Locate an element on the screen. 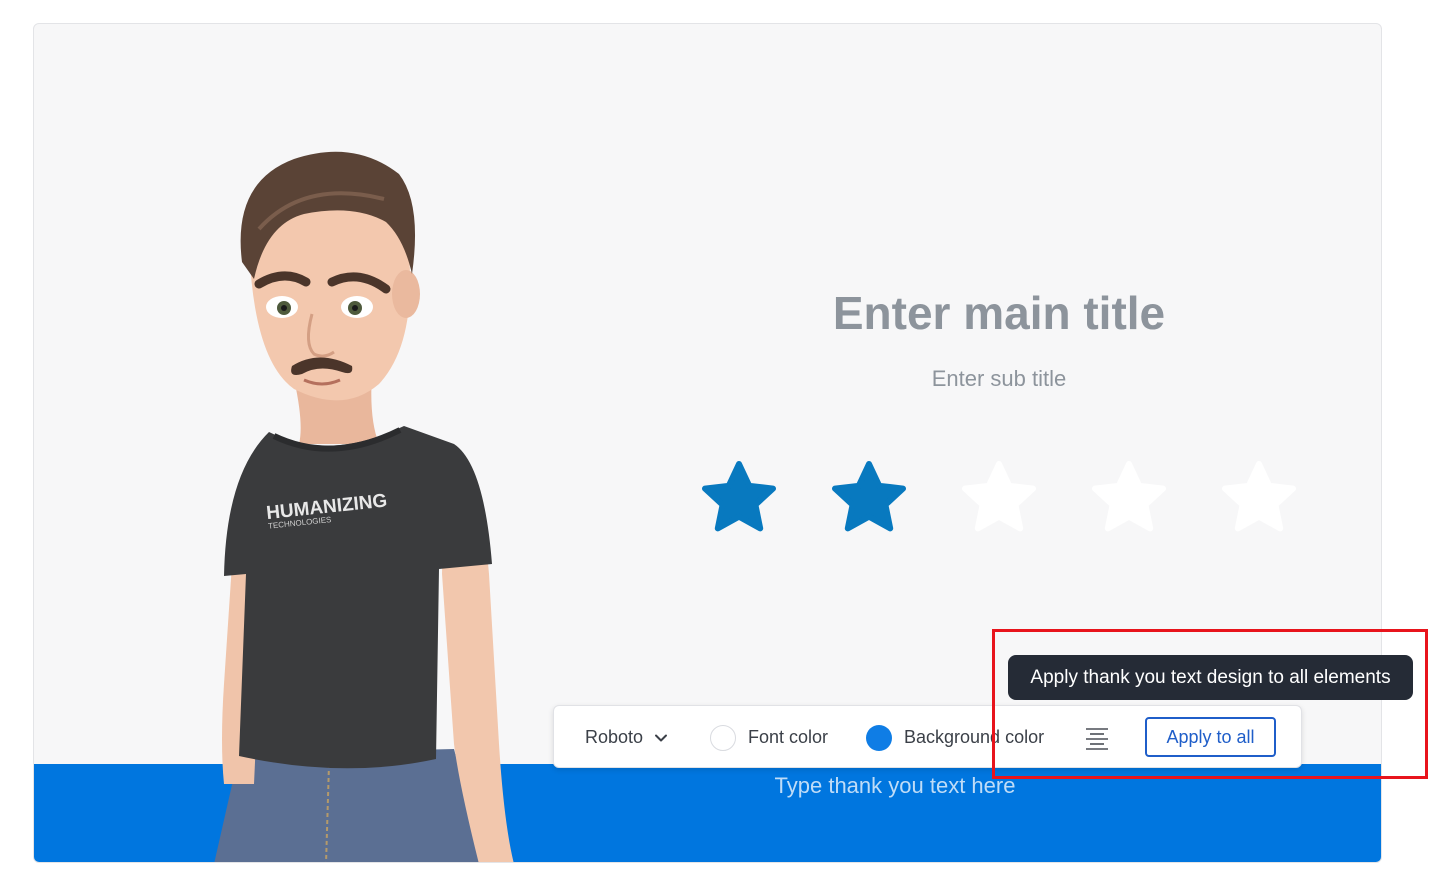 The image size is (1430, 889). background-color-picker: Background color is located at coordinates (955, 737).